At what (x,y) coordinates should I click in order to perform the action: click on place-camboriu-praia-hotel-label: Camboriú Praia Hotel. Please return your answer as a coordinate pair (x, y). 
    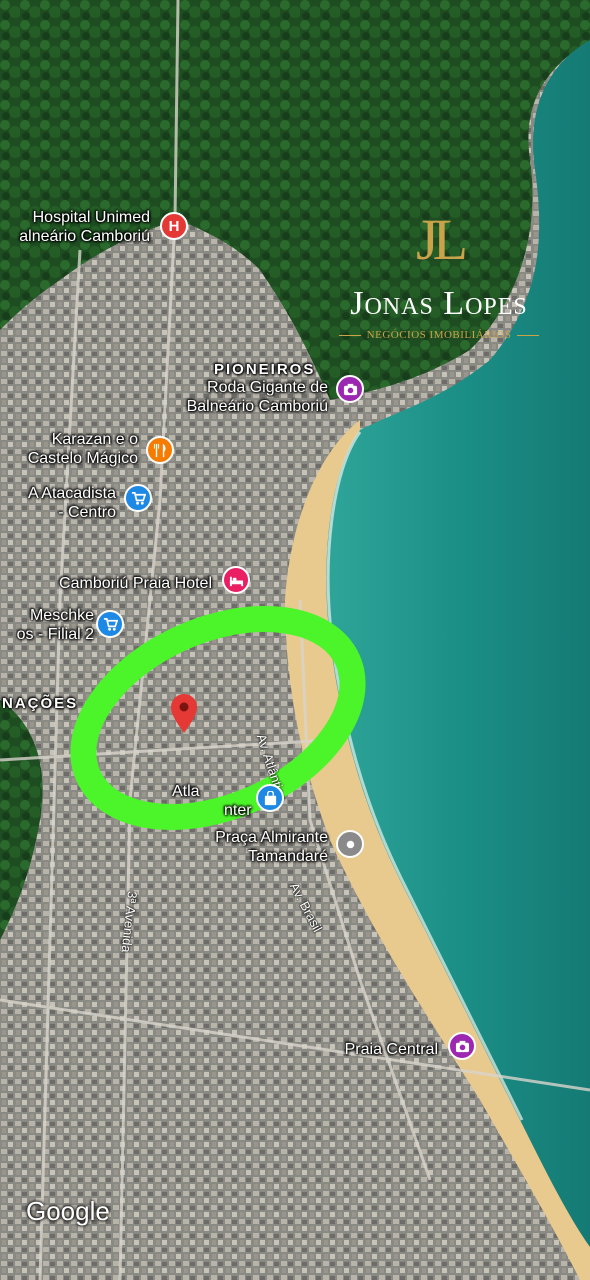
    Looking at the image, I should click on (135, 583).